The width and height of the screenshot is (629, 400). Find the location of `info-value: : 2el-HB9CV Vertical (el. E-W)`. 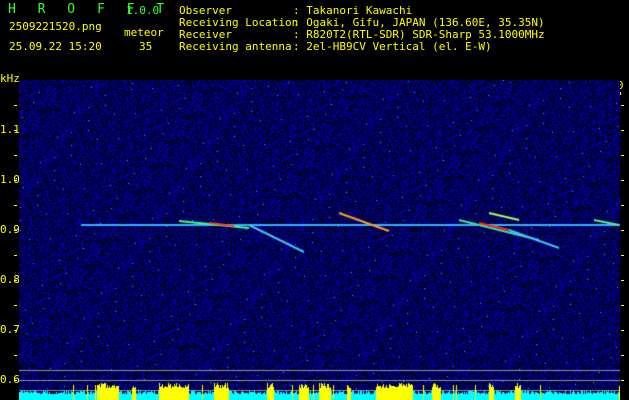

info-value: : 2el-HB9CV Vertical (el. E-W) is located at coordinates (392, 46).